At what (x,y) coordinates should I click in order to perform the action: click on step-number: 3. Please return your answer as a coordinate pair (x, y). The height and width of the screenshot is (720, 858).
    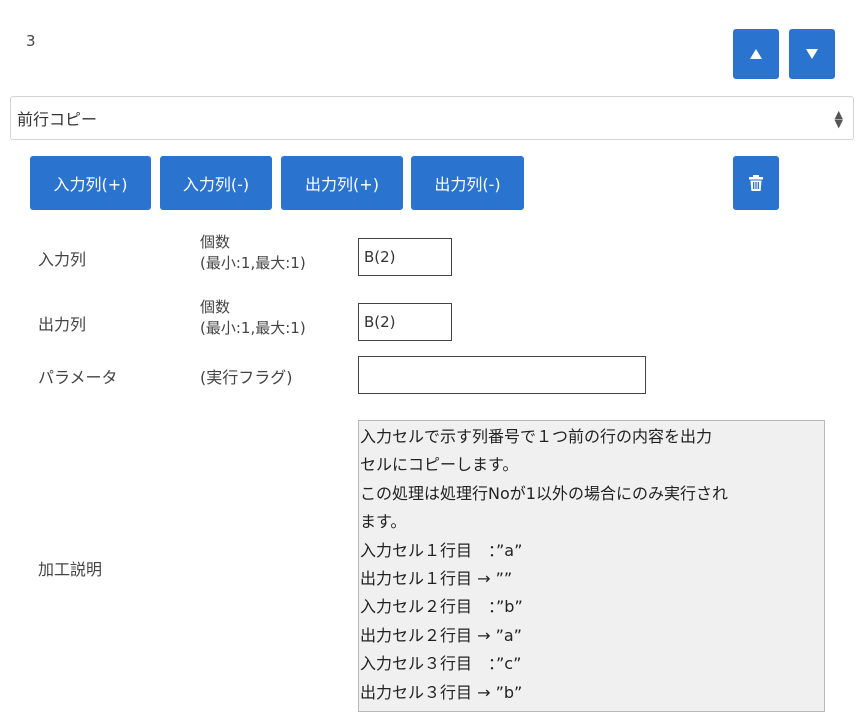
    Looking at the image, I should click on (31, 41).